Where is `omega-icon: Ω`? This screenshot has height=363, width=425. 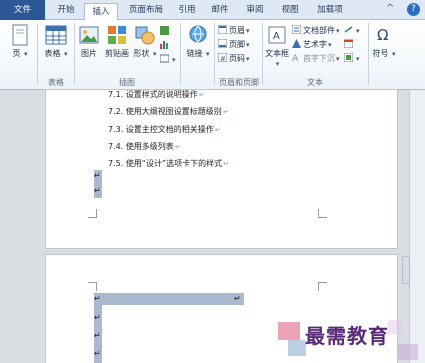
omega-icon: Ω is located at coordinates (382, 35).